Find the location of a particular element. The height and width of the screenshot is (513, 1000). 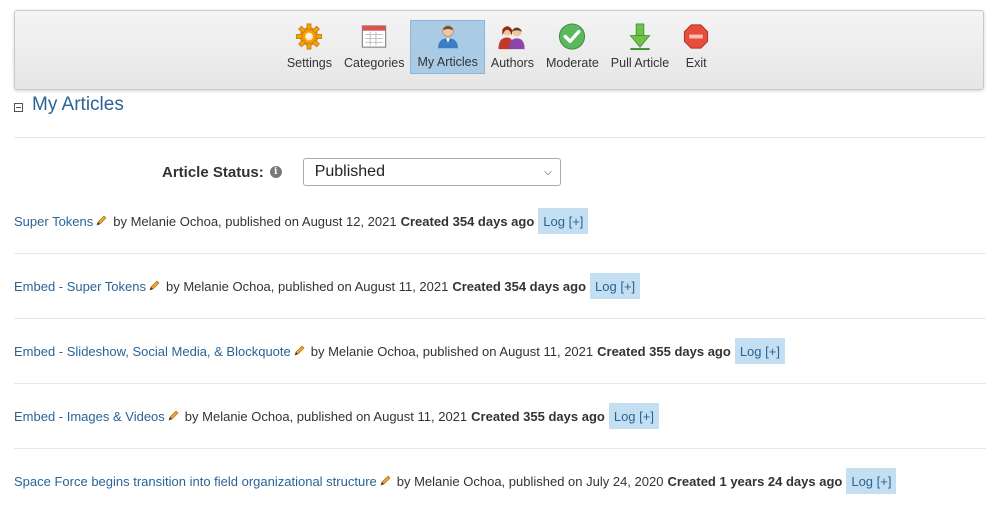

toolbar-moderate-label: Moderate is located at coordinates (572, 63).